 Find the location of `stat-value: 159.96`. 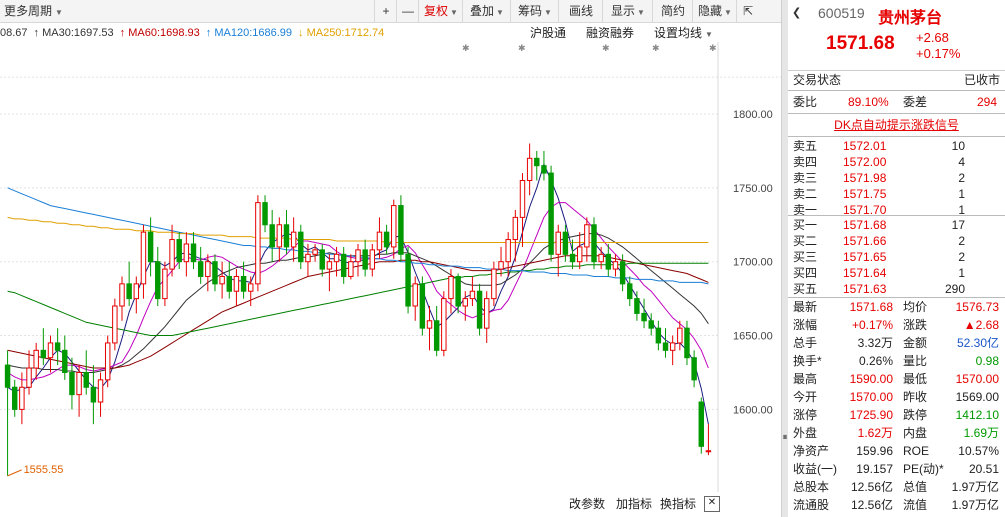

stat-value: 159.96 is located at coordinates (874, 451).